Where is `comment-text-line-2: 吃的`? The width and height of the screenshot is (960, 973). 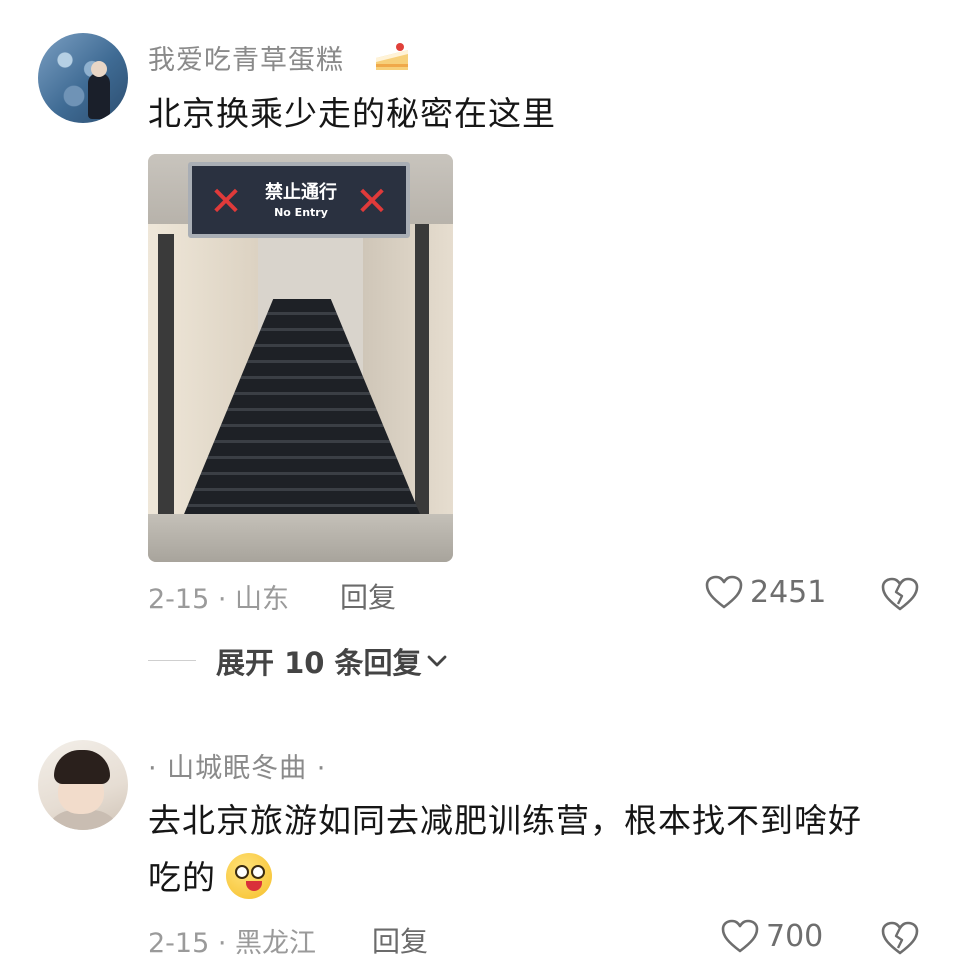 comment-text-line-2: 吃的 is located at coordinates (182, 877).